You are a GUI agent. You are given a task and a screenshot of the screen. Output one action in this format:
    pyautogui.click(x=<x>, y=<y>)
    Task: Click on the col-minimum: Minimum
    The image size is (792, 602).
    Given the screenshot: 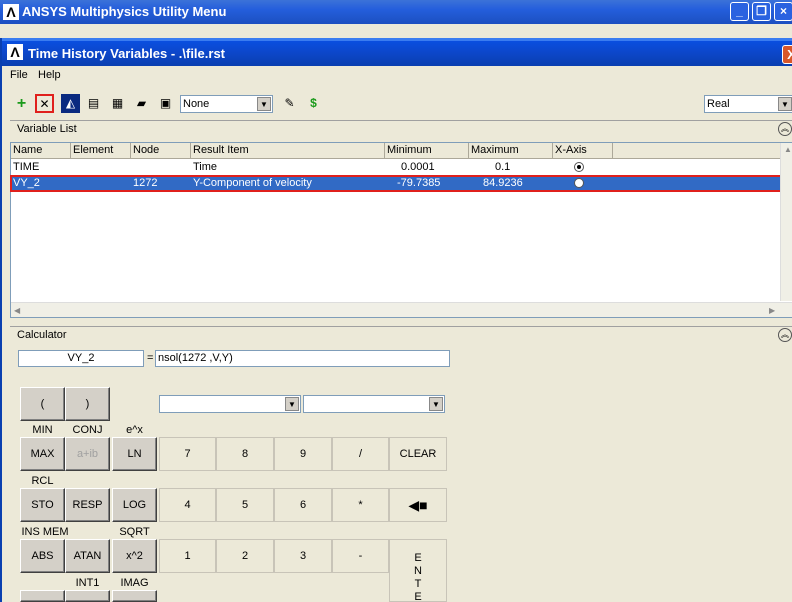 What is the action you would take?
    pyautogui.click(x=427, y=151)
    